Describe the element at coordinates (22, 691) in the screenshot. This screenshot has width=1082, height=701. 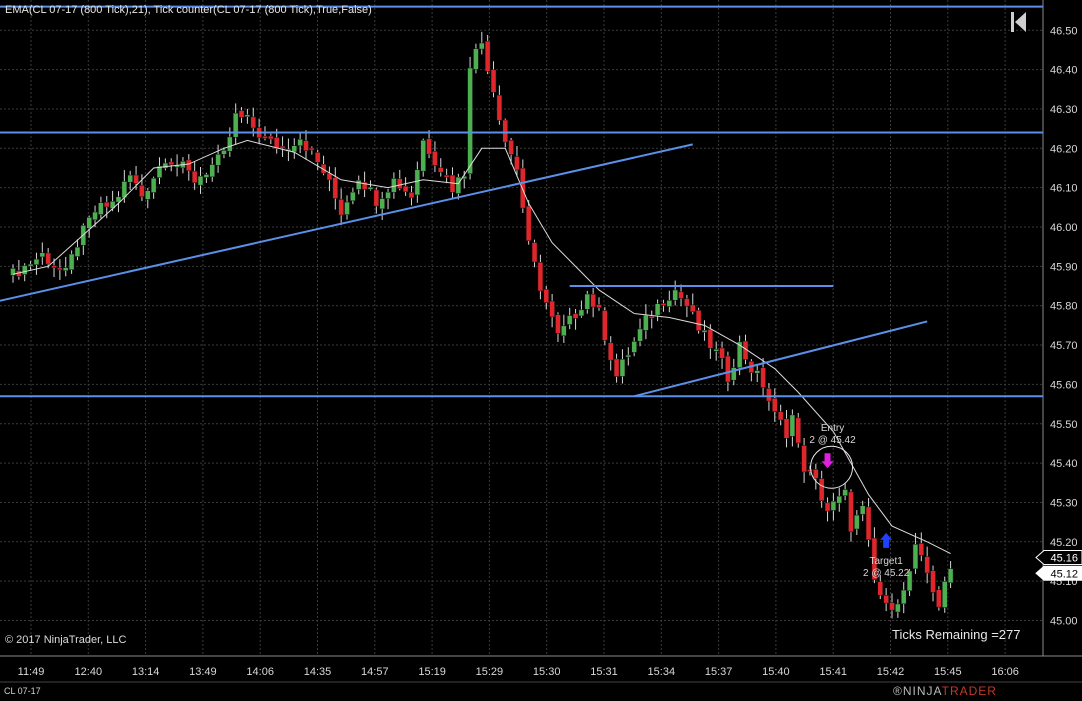
I see `instrument-tab: CL 07-17` at that location.